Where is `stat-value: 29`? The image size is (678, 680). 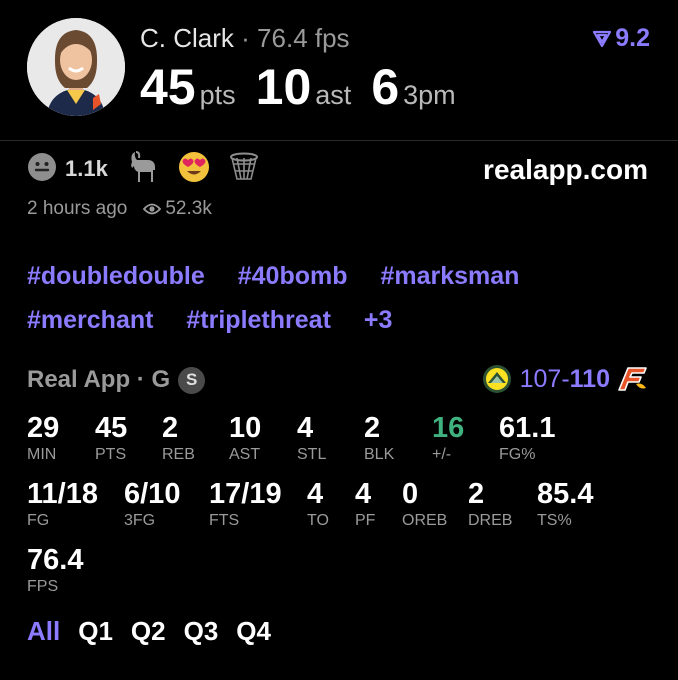 stat-value: 29 is located at coordinates (43, 428).